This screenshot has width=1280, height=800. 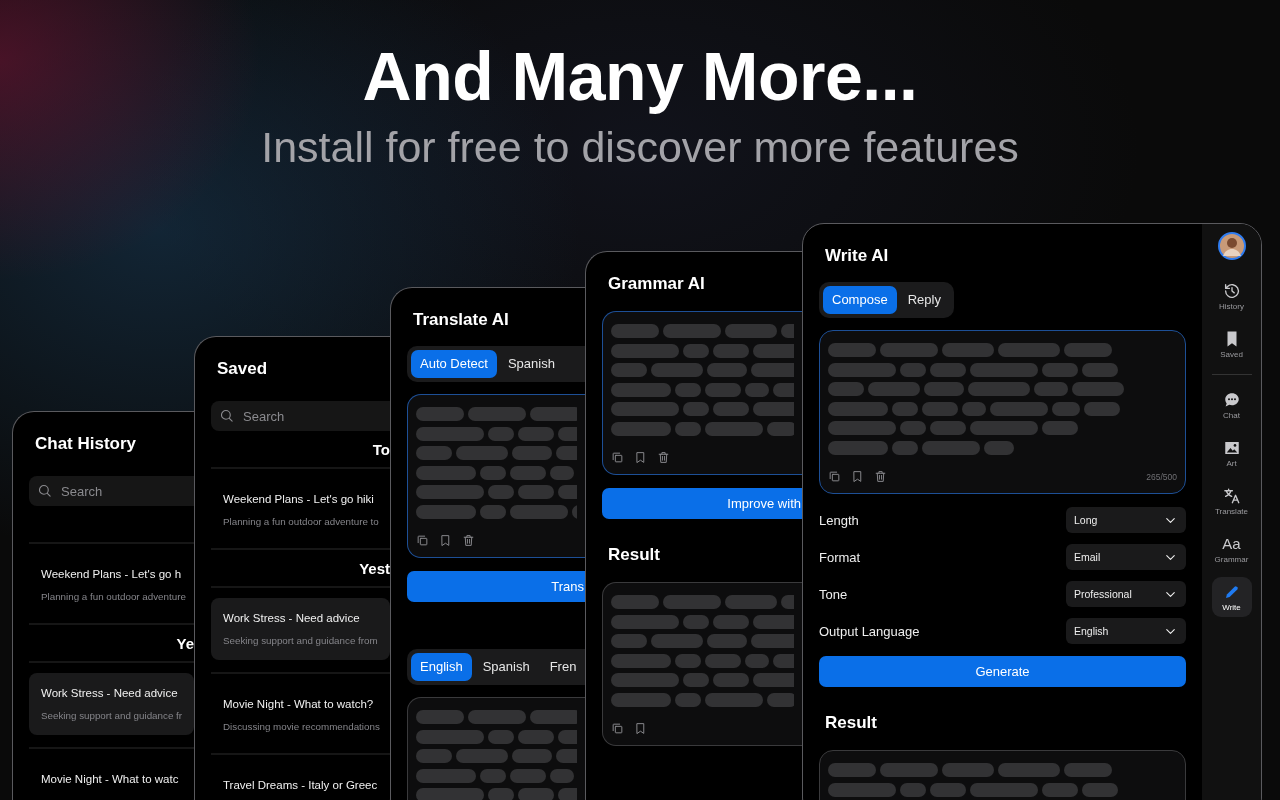 What do you see at coordinates (112, 716) in the screenshot?
I see `item-preview: Seeking support and guidance fr` at bounding box center [112, 716].